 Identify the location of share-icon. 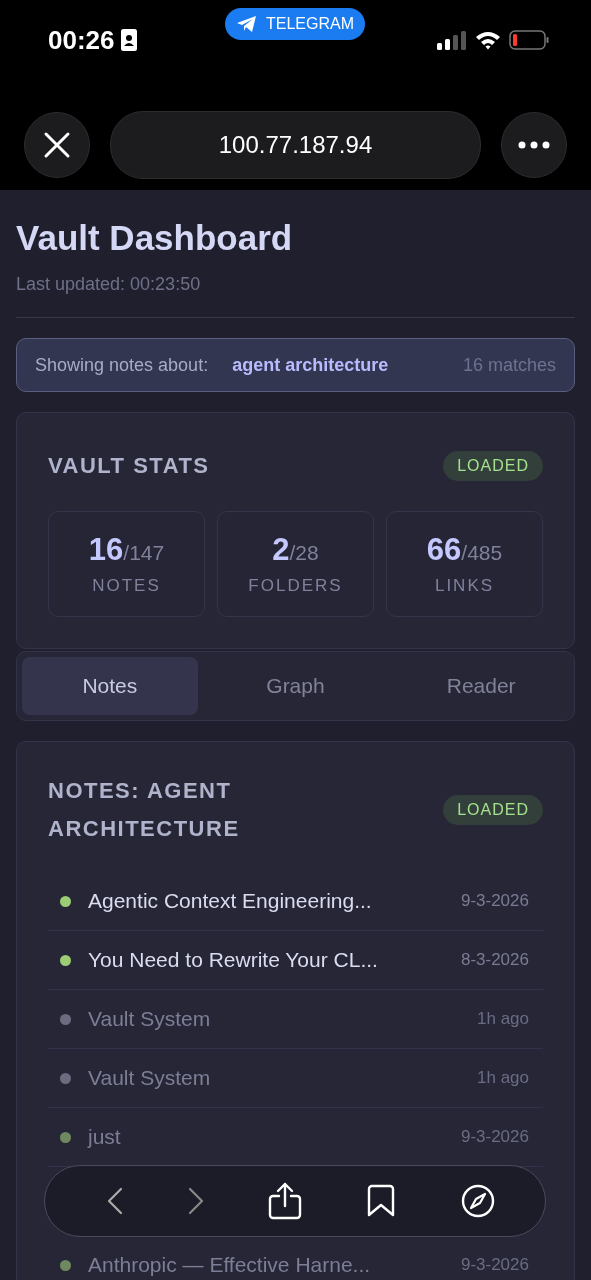
(284, 1201).